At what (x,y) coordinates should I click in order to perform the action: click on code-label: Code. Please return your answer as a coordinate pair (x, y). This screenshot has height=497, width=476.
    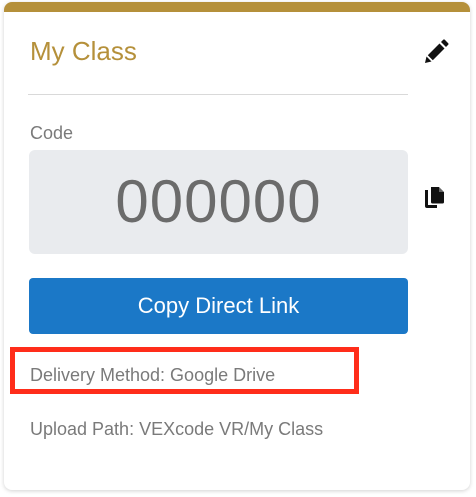
    Looking at the image, I should click on (52, 133).